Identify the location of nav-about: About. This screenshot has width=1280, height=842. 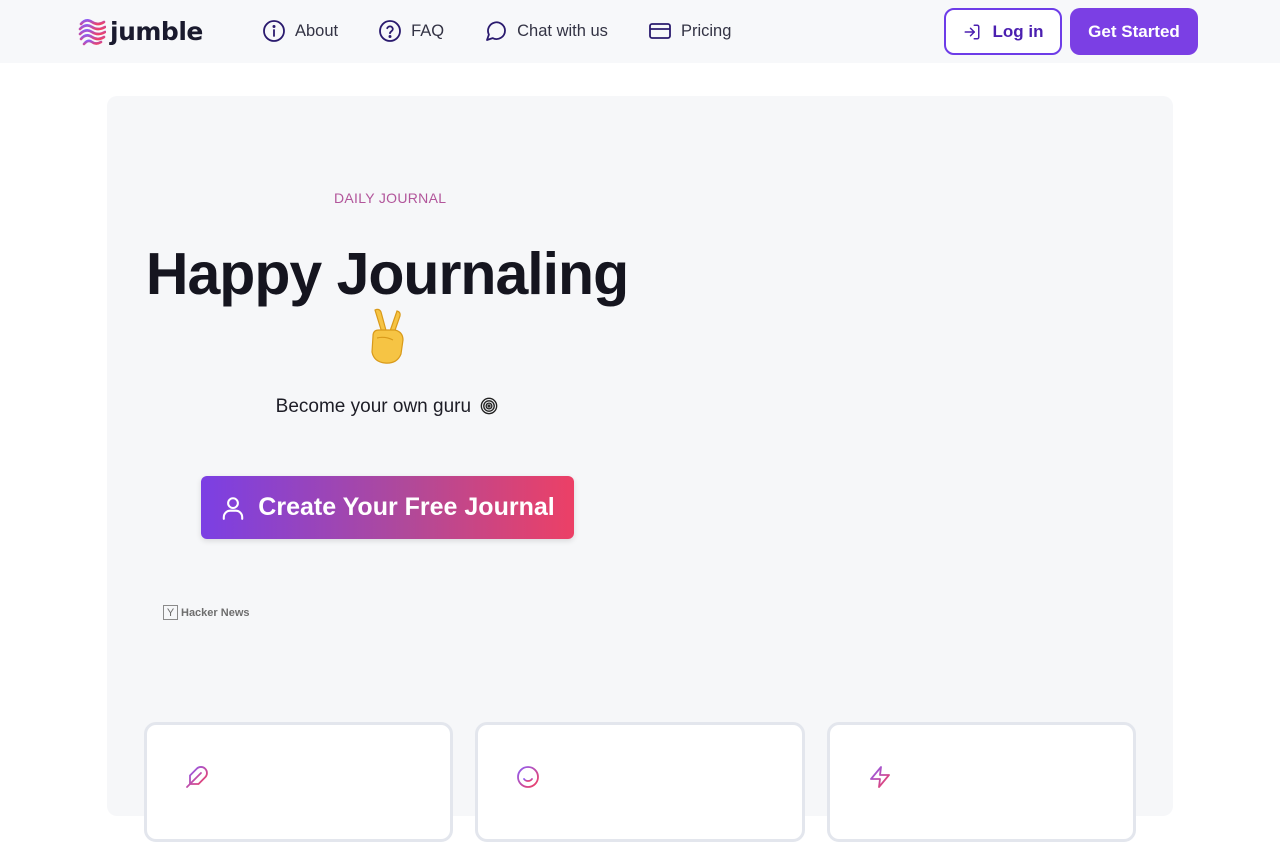
(300, 31).